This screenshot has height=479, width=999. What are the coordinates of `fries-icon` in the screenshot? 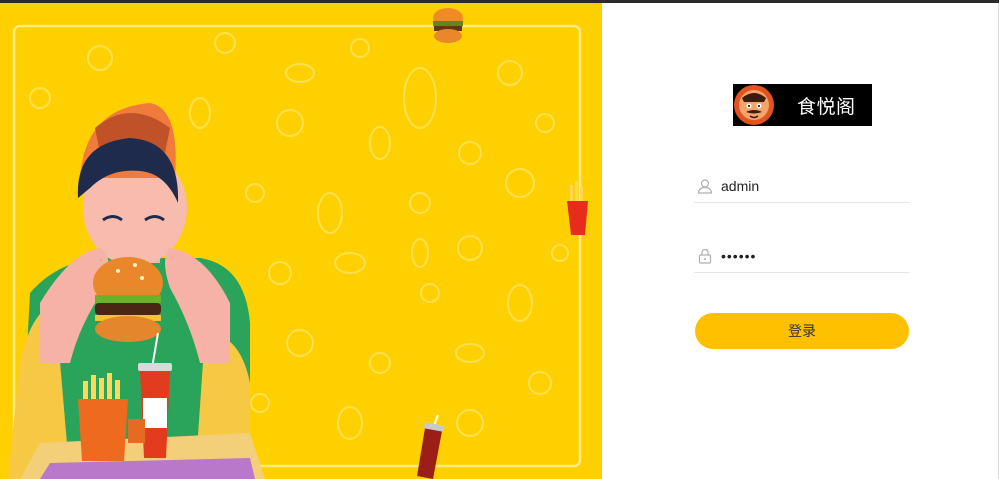 It's located at (577, 208).